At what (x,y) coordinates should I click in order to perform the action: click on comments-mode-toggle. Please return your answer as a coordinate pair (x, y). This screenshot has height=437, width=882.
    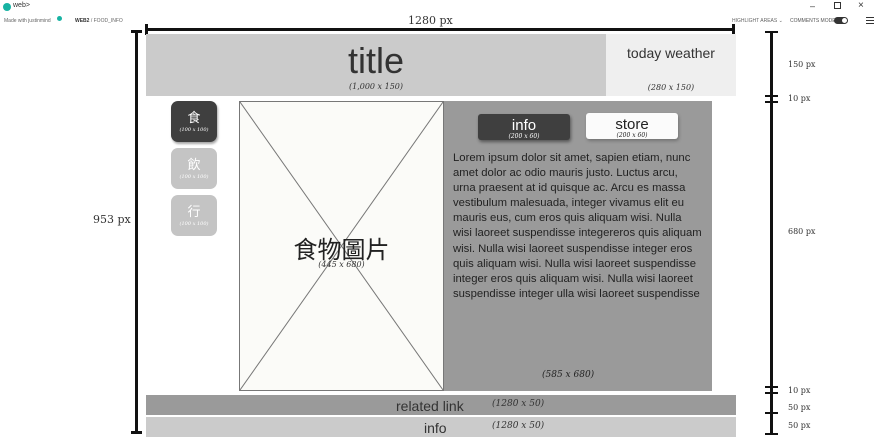
    Looking at the image, I should click on (841, 20).